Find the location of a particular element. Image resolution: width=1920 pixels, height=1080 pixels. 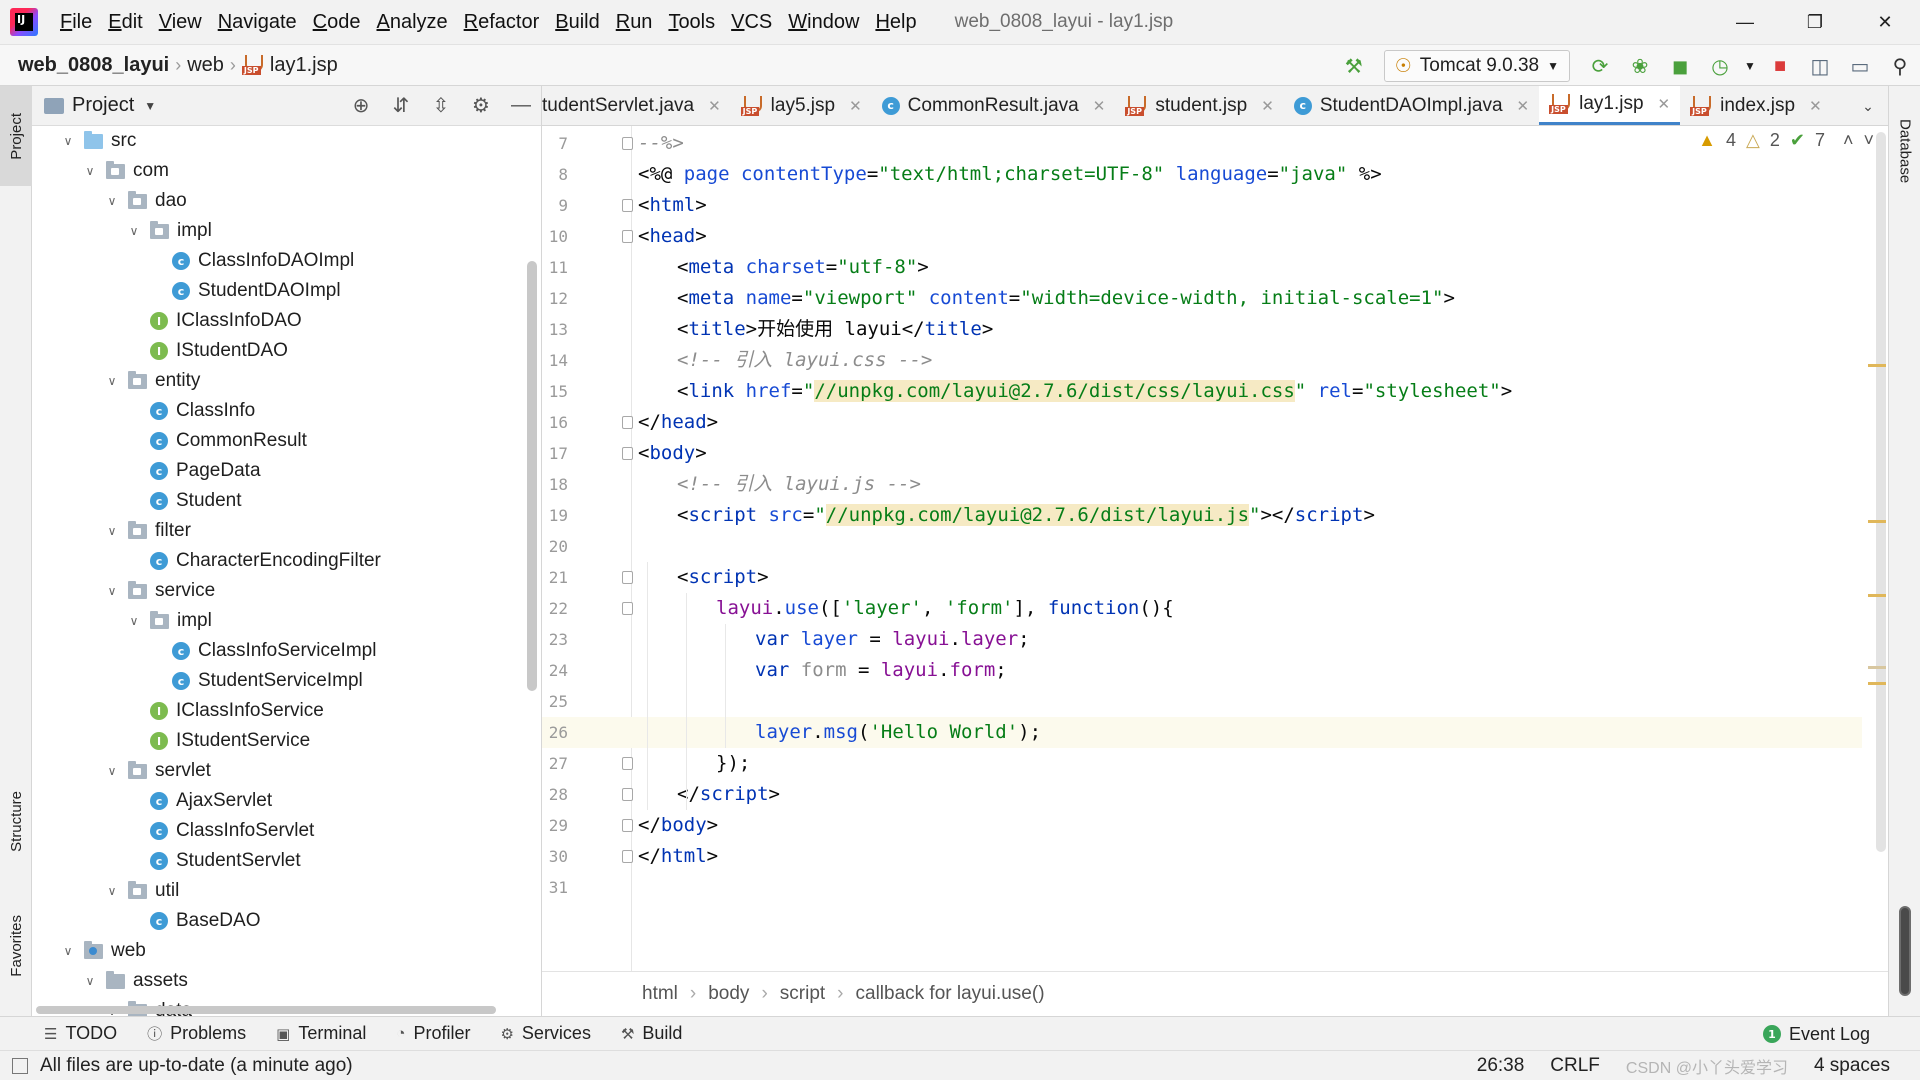

editor-tab: lay5.jsp ✕ is located at coordinates (801, 105).